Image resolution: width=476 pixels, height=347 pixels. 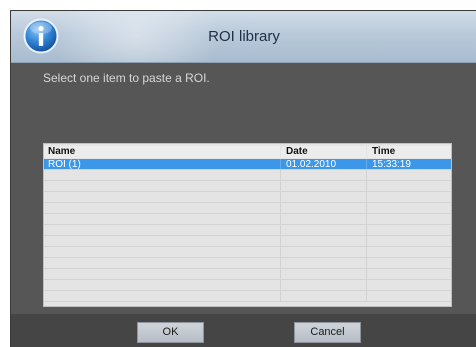 What do you see at coordinates (162, 152) in the screenshot?
I see `column-header-name: Name` at bounding box center [162, 152].